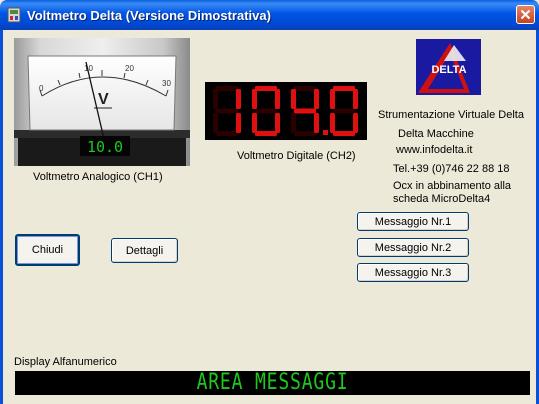 This screenshot has width=539, height=404. I want to click on decimal-point, so click(325, 132).